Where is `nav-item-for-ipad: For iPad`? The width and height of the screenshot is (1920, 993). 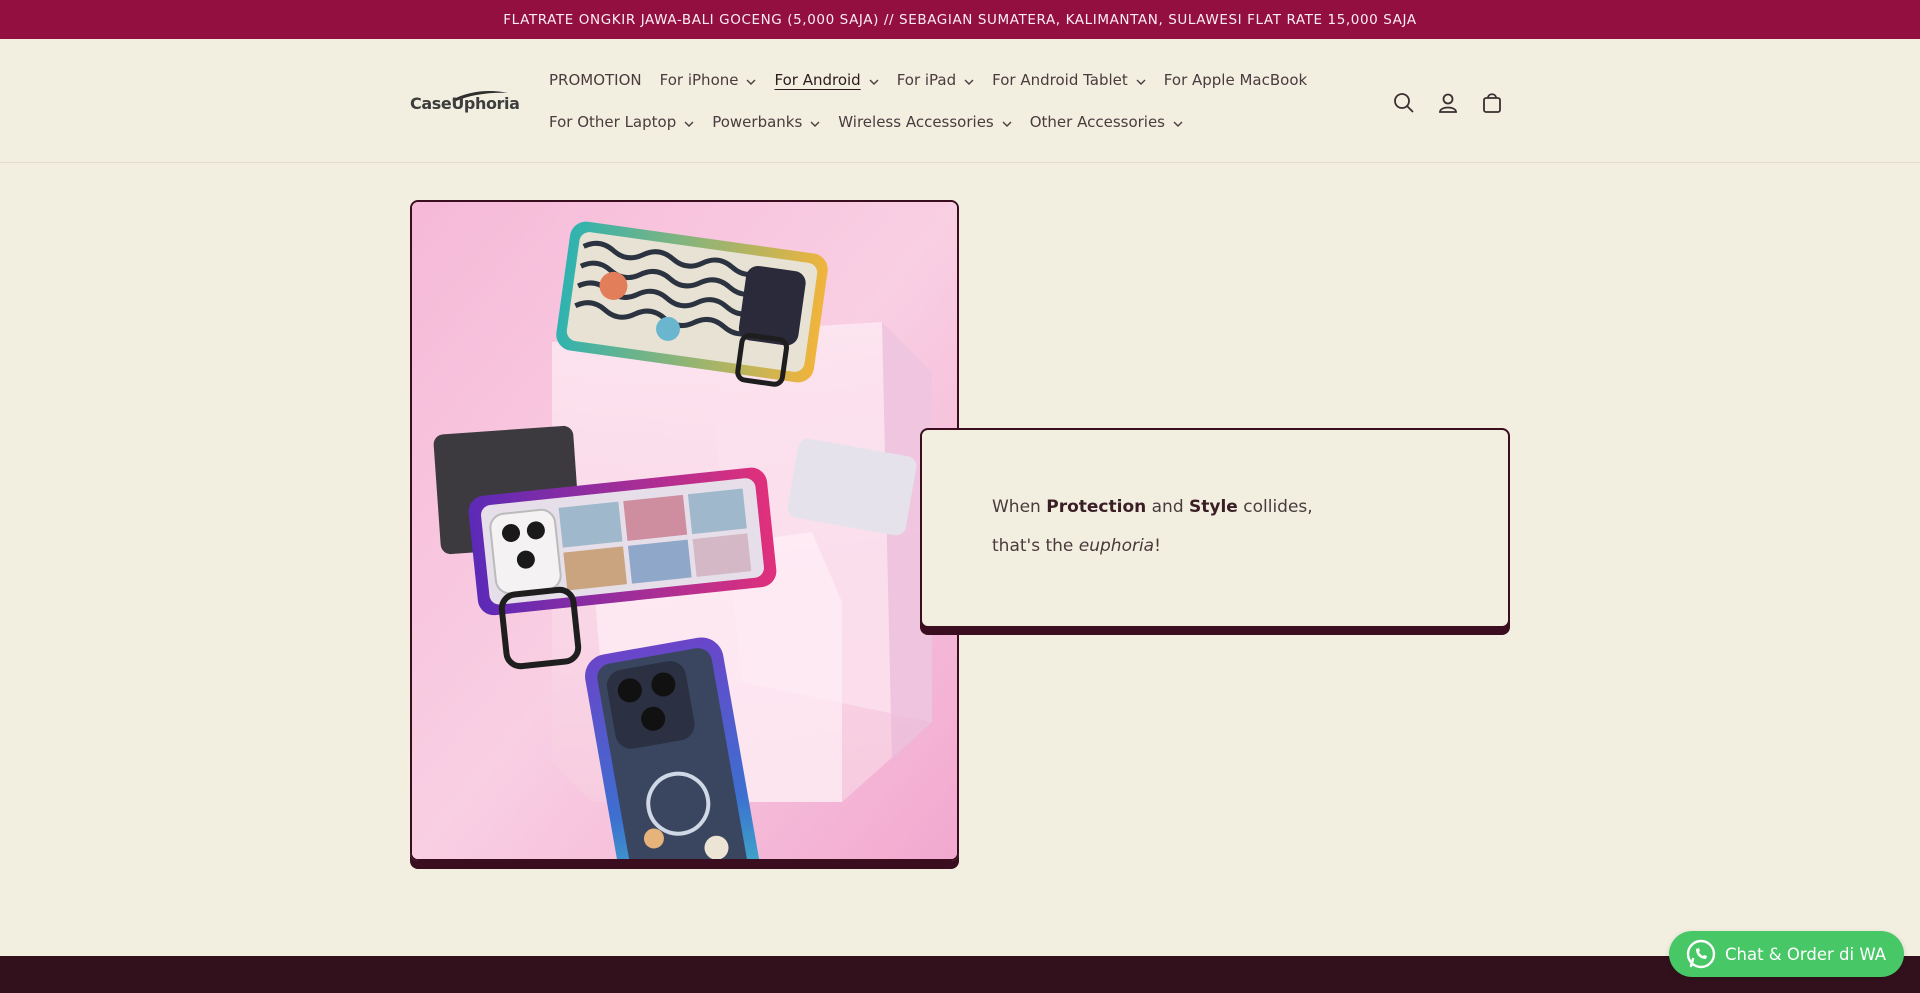 nav-item-for-ipad: For iPad is located at coordinates (935, 80).